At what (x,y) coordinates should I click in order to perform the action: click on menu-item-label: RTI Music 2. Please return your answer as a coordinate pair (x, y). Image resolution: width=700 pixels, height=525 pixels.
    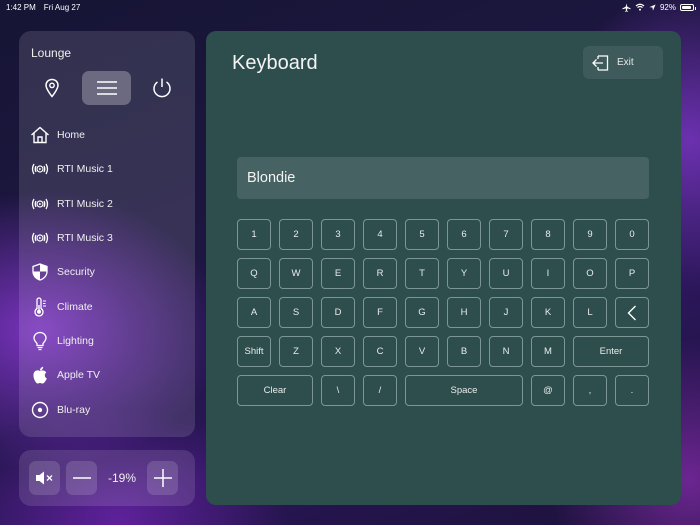
    Looking at the image, I should click on (85, 203).